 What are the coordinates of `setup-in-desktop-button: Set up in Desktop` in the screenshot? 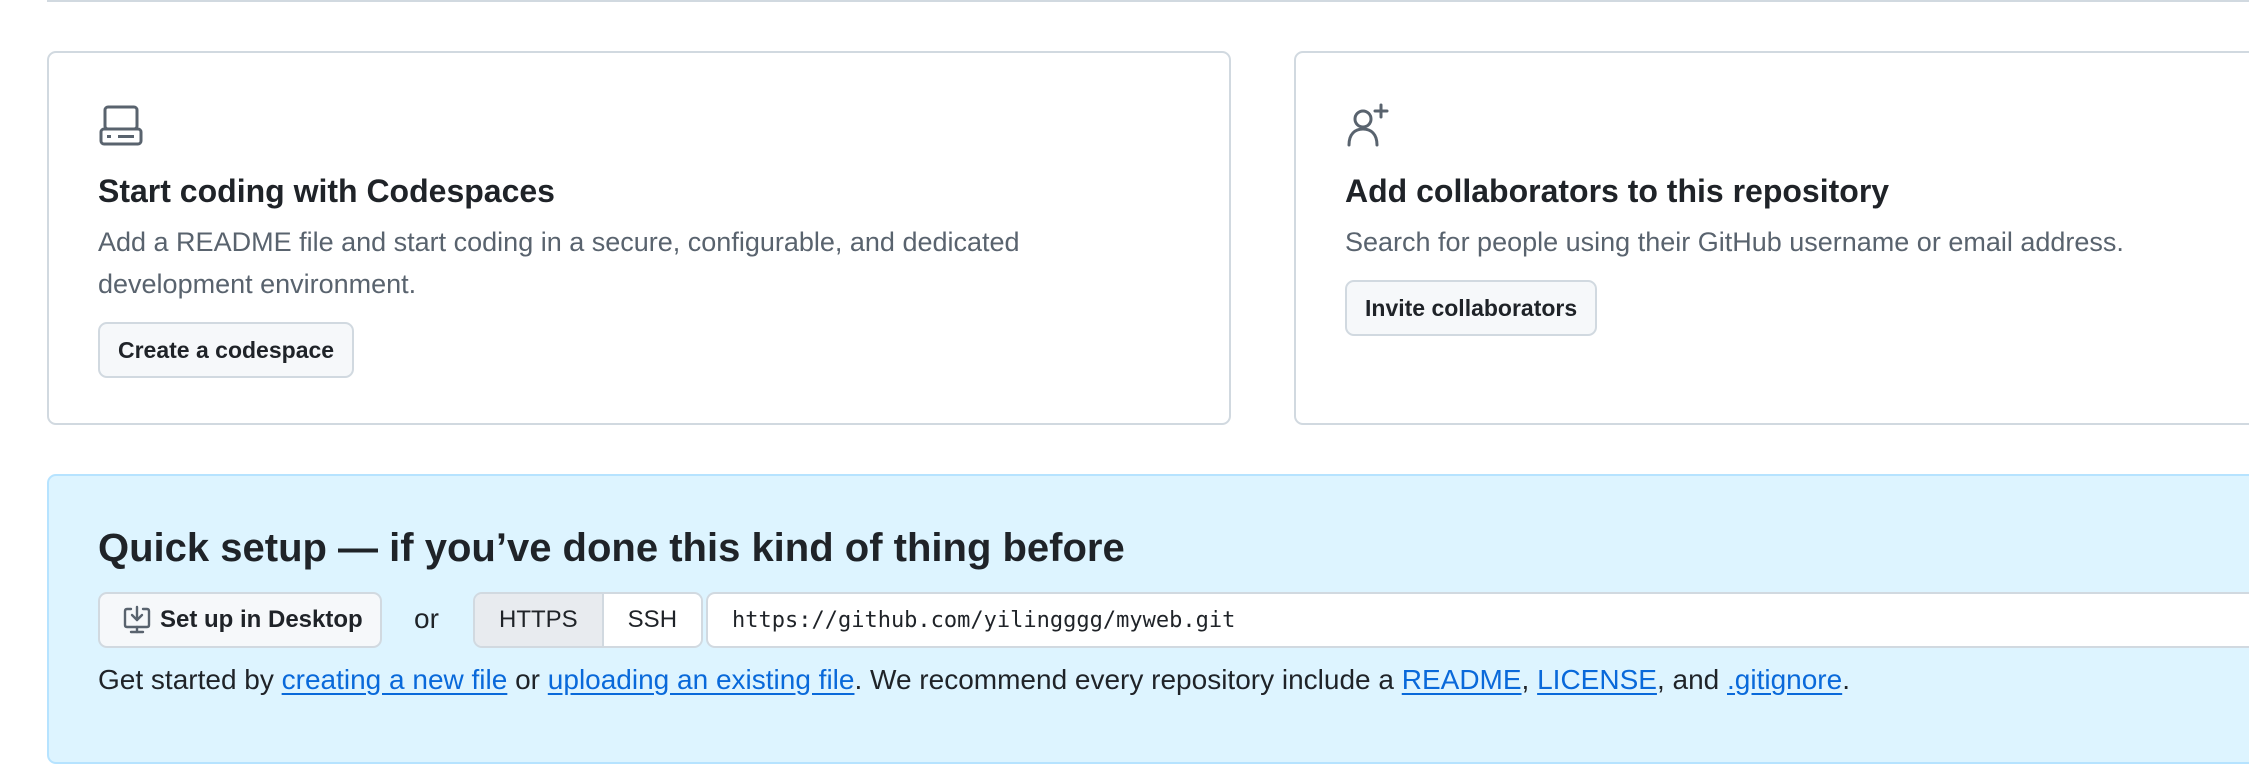 It's located at (240, 620).